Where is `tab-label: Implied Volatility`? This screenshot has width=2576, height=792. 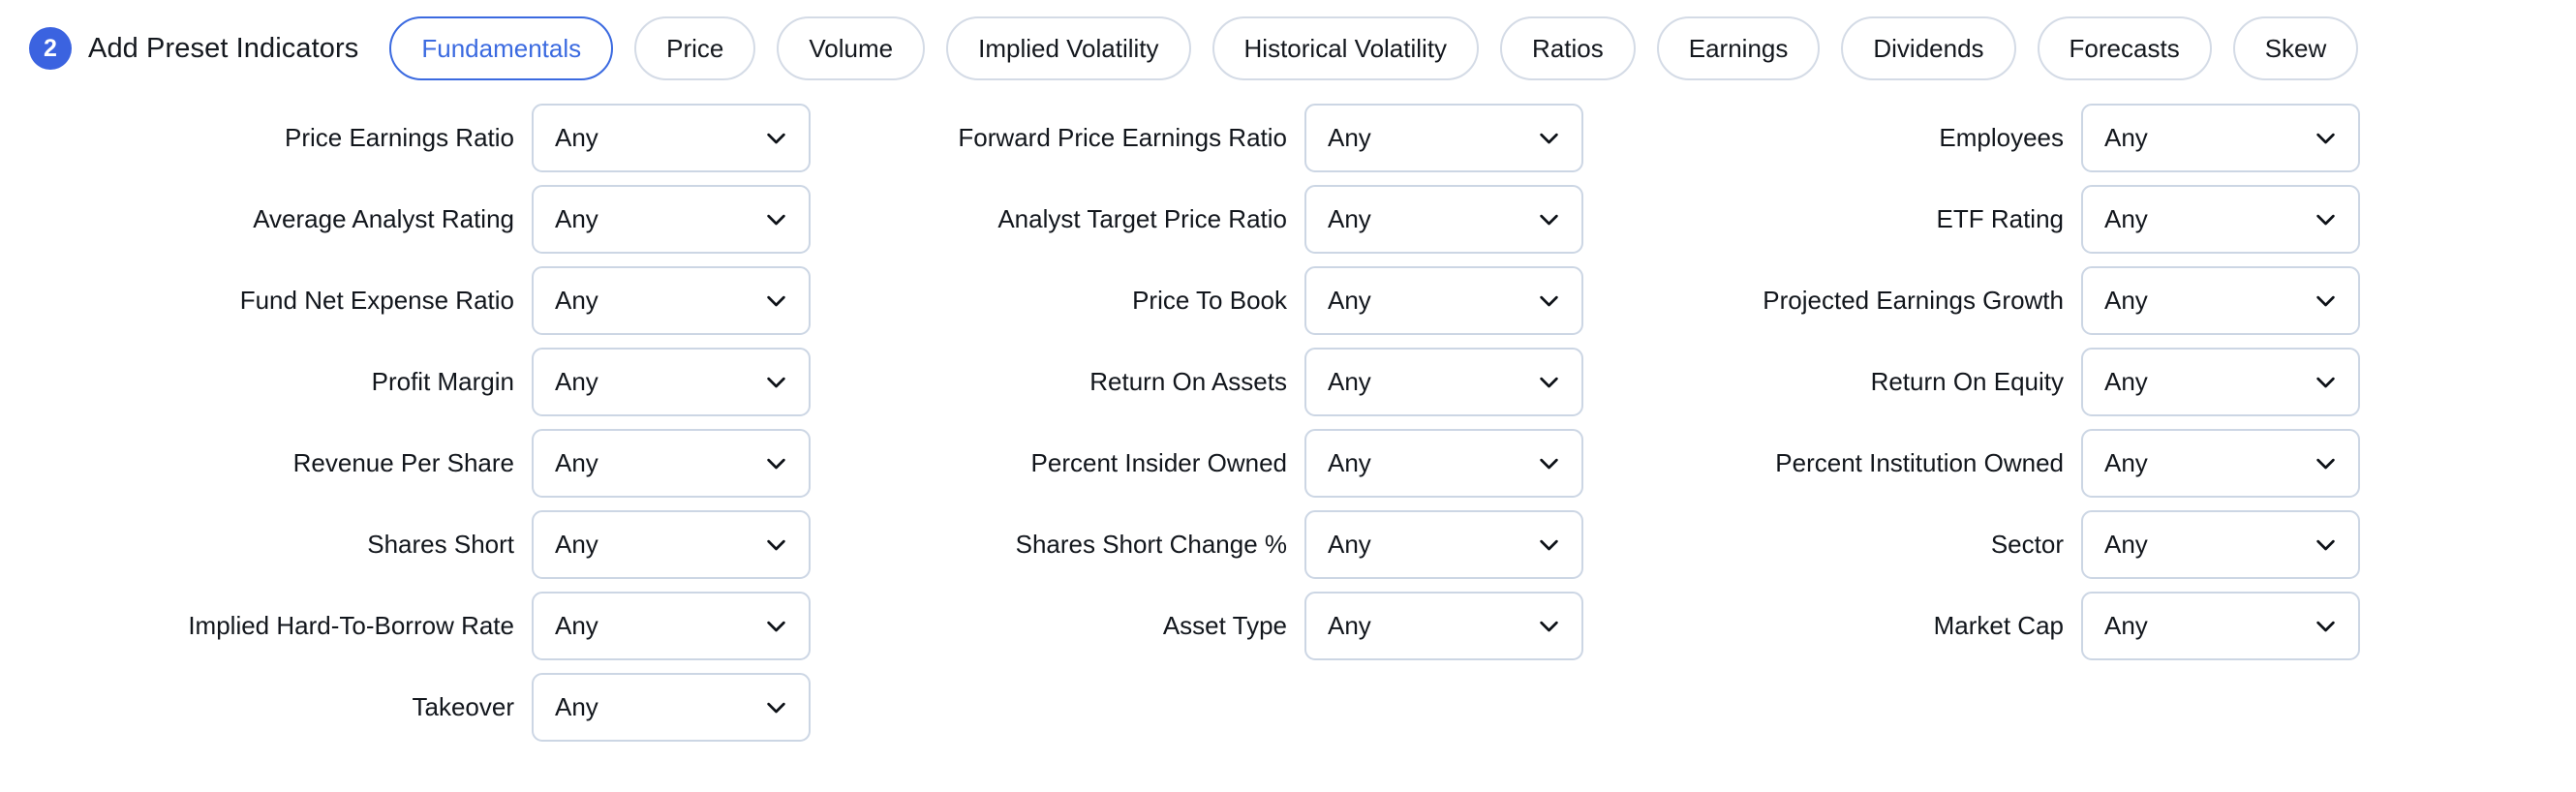
tab-label: Implied Volatility is located at coordinates (1068, 48).